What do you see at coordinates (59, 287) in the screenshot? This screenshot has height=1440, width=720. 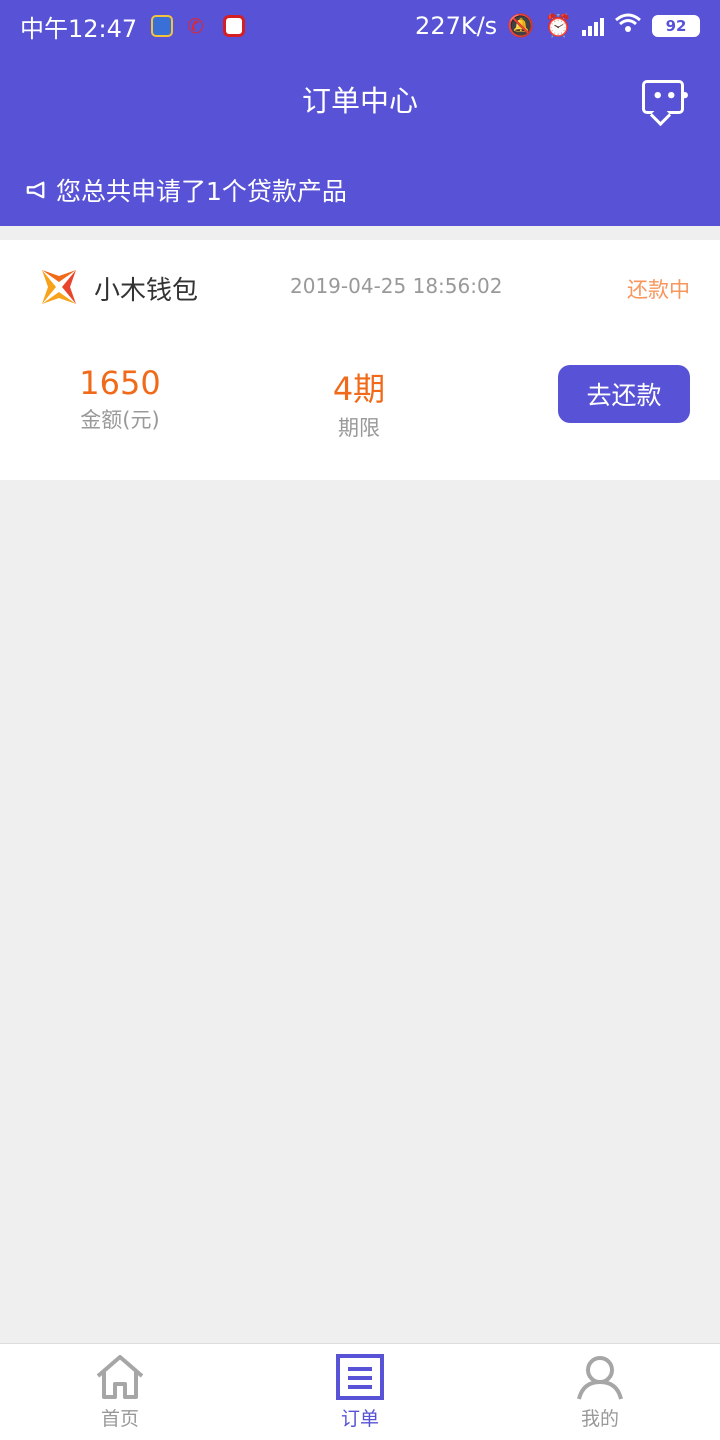 I see `xiaomu-logo-icon` at bounding box center [59, 287].